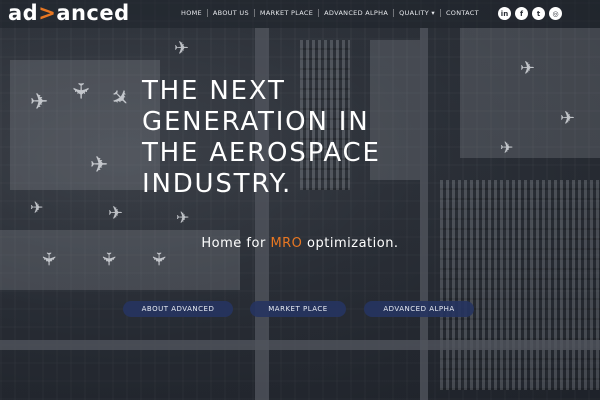 This screenshot has width=600, height=400. What do you see at coordinates (504, 13) in the screenshot?
I see `linkedin-icon: in` at bounding box center [504, 13].